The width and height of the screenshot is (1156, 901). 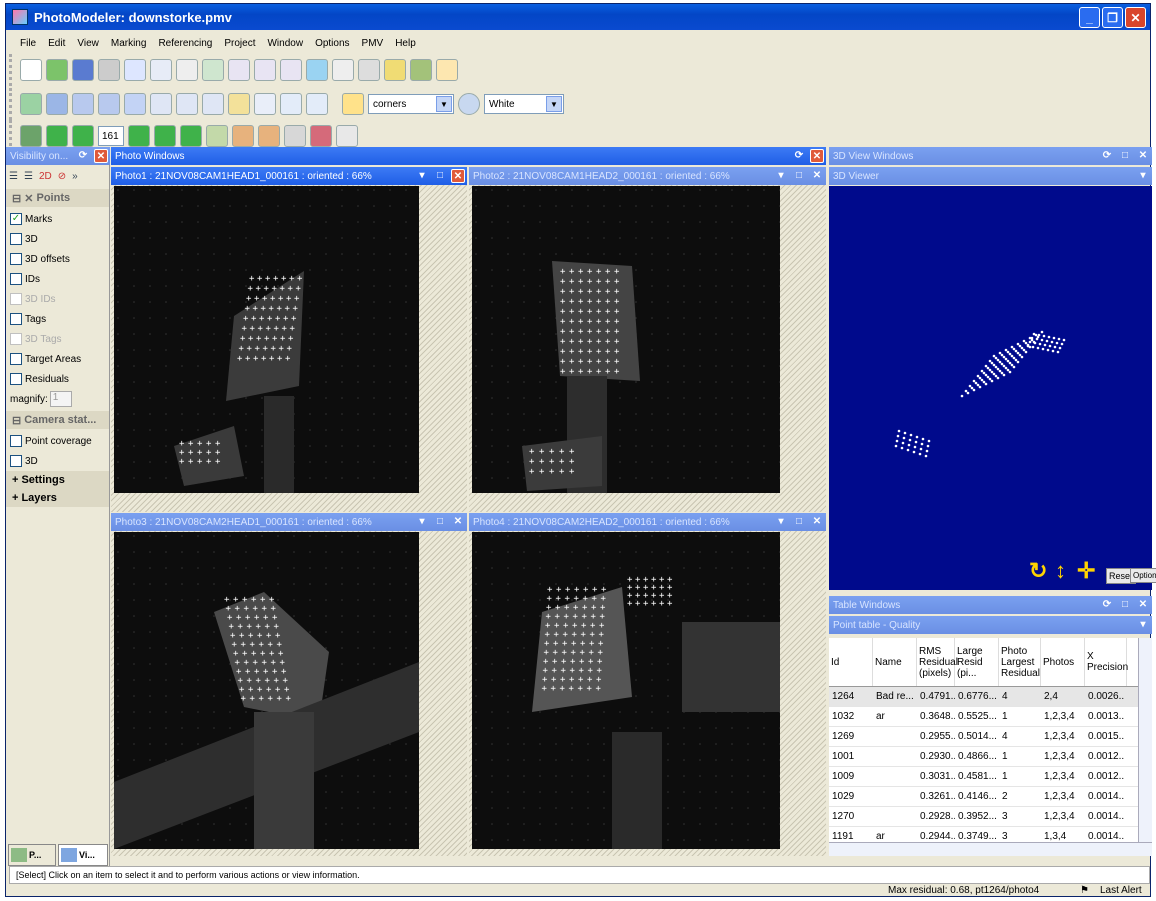 What do you see at coordinates (57, 441) in the screenshot?
I see `checkbox-row: Point coverage` at bounding box center [57, 441].